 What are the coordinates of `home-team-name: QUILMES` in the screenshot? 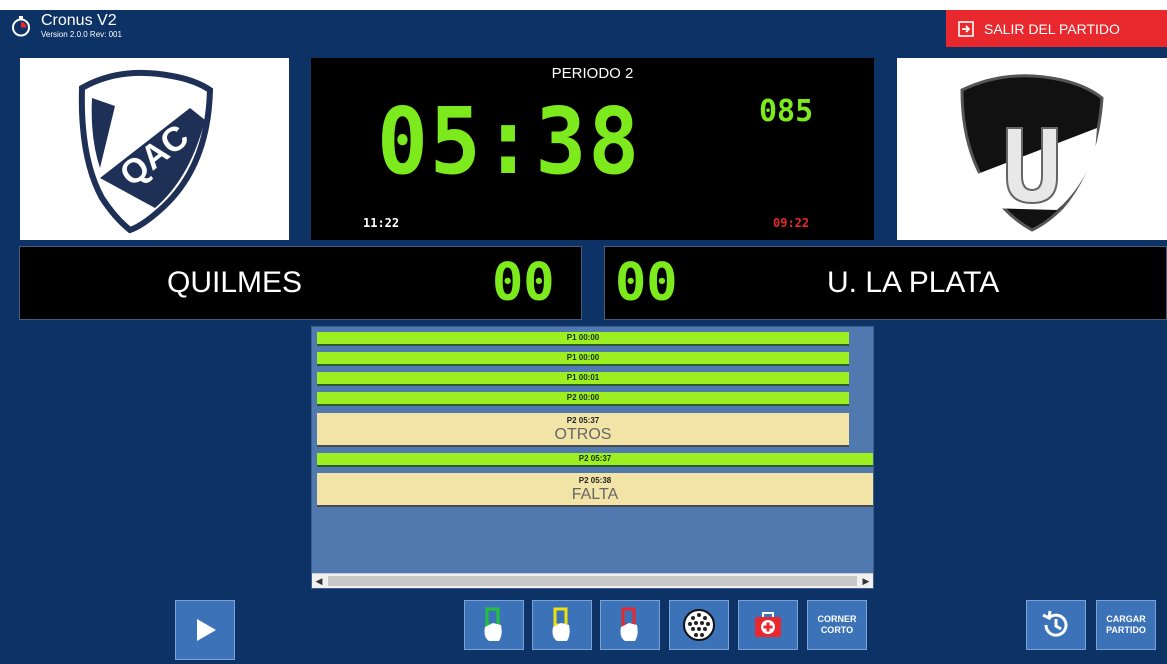 It's located at (235, 282).